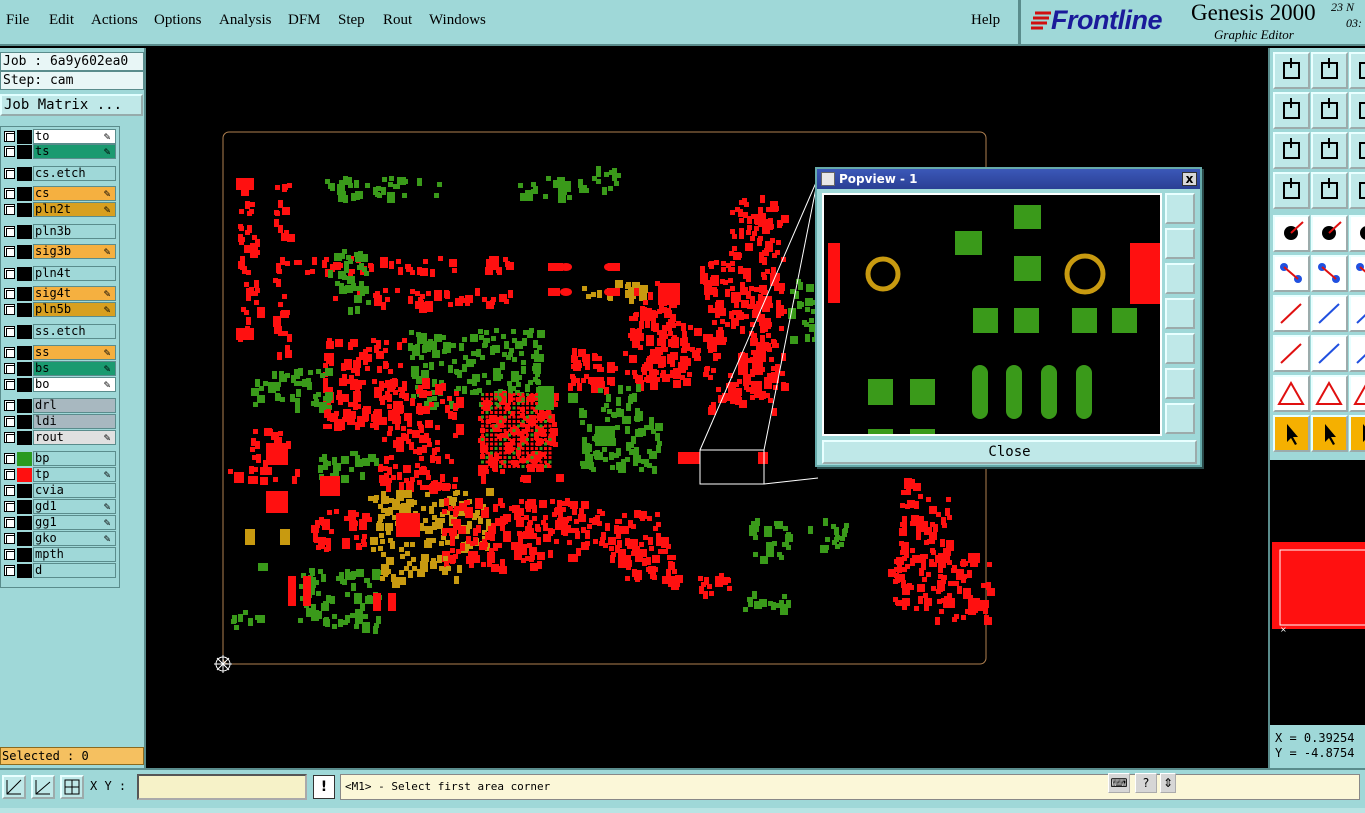  Describe the element at coordinates (74, 231) in the screenshot. I see `layer-name: pln3b` at that location.